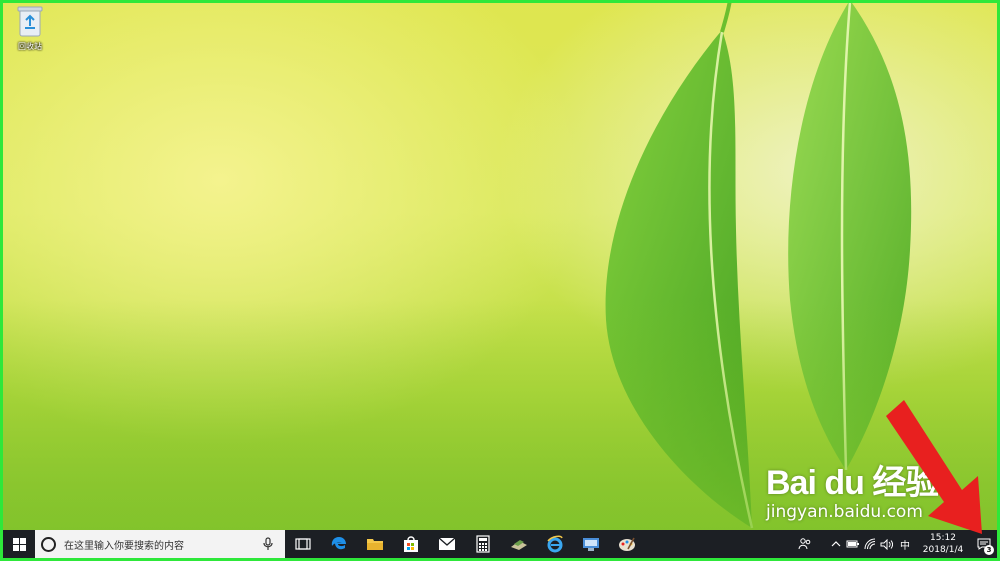 This screenshot has width=1000, height=561. I want to click on show-hidden-icons-button, so click(835, 544).